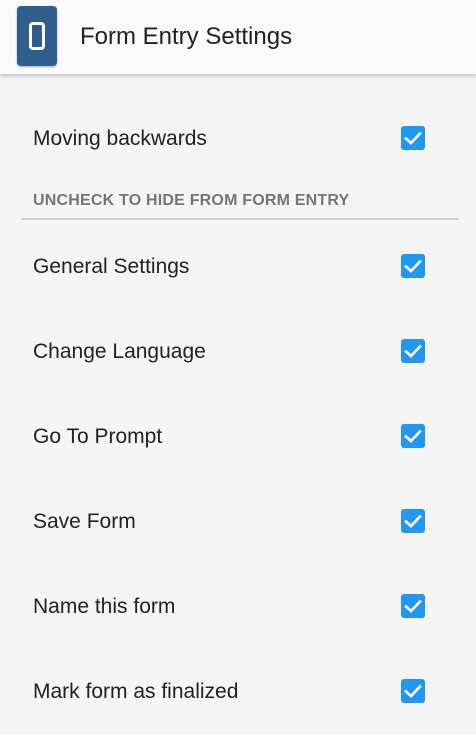 The width and height of the screenshot is (476, 735). Describe the element at coordinates (37, 36) in the screenshot. I see `app-logo-icon` at that location.